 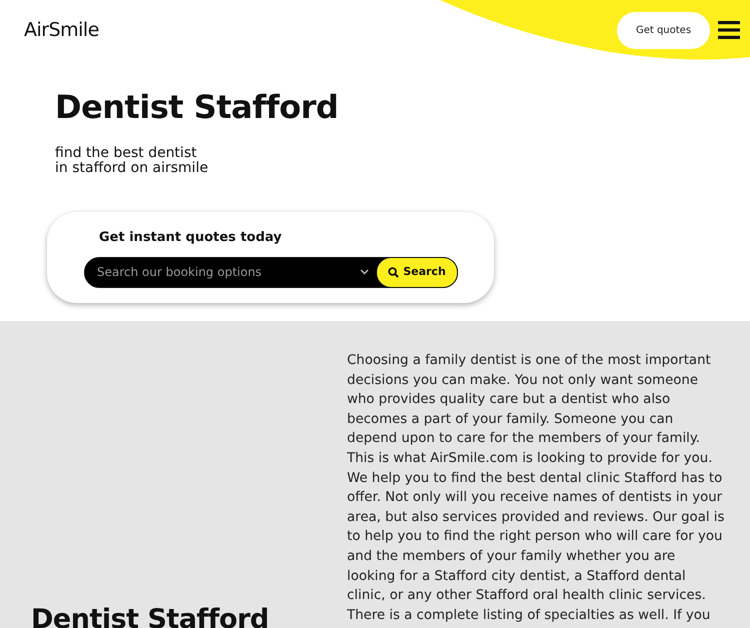 What do you see at coordinates (417, 272) in the screenshot?
I see `search-button: Search` at bounding box center [417, 272].